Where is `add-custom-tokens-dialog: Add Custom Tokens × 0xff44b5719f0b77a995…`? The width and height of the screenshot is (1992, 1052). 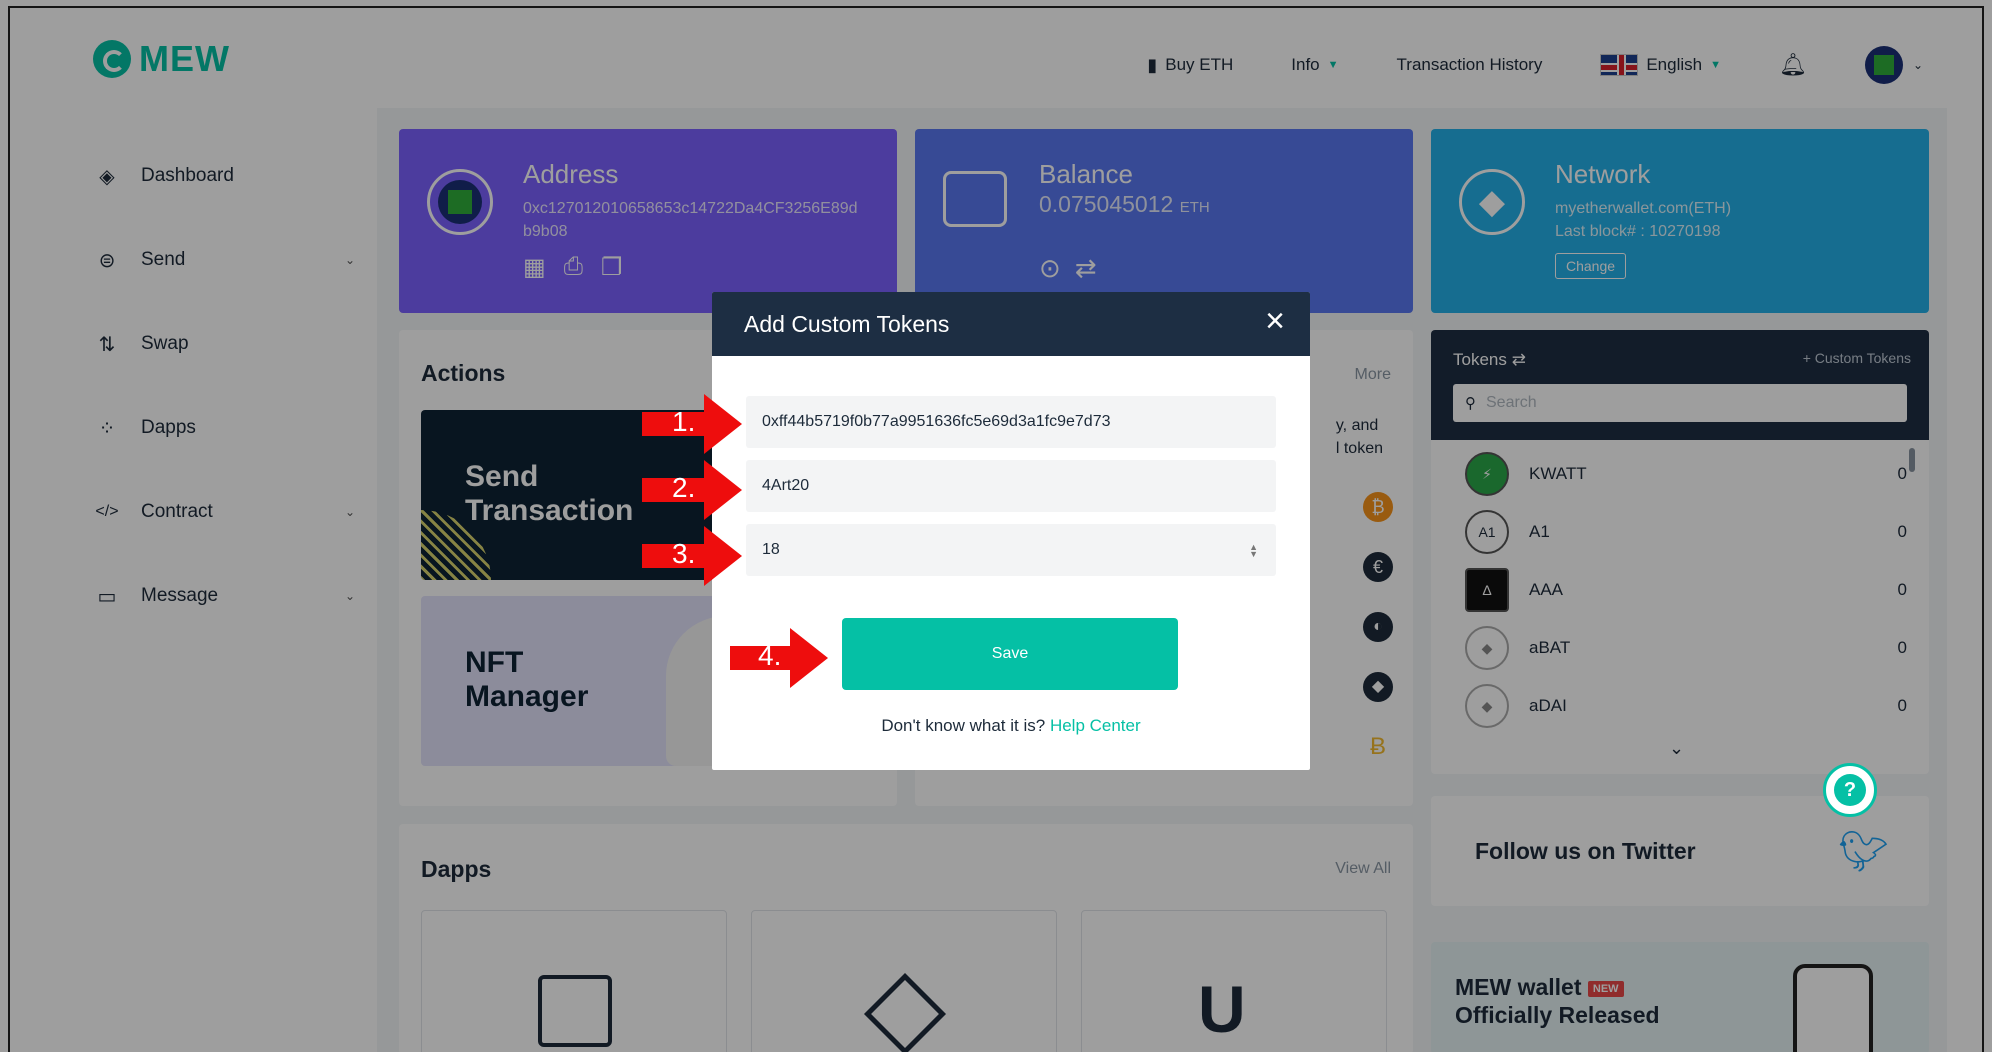 add-custom-tokens-dialog: Add Custom Tokens × 0xff44b5719f0b77a995… is located at coordinates (1011, 531).